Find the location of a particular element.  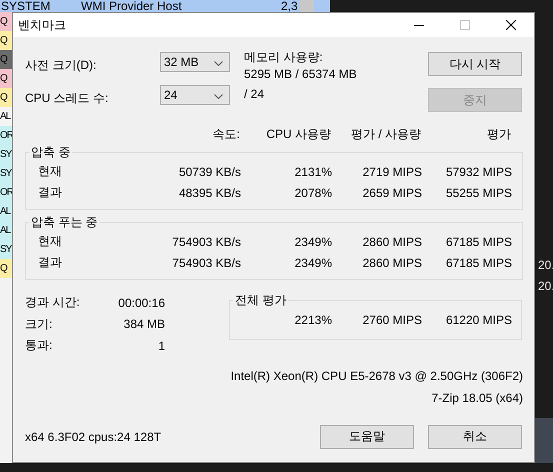

group-title: 압축 푸는 중 is located at coordinates (64, 222).